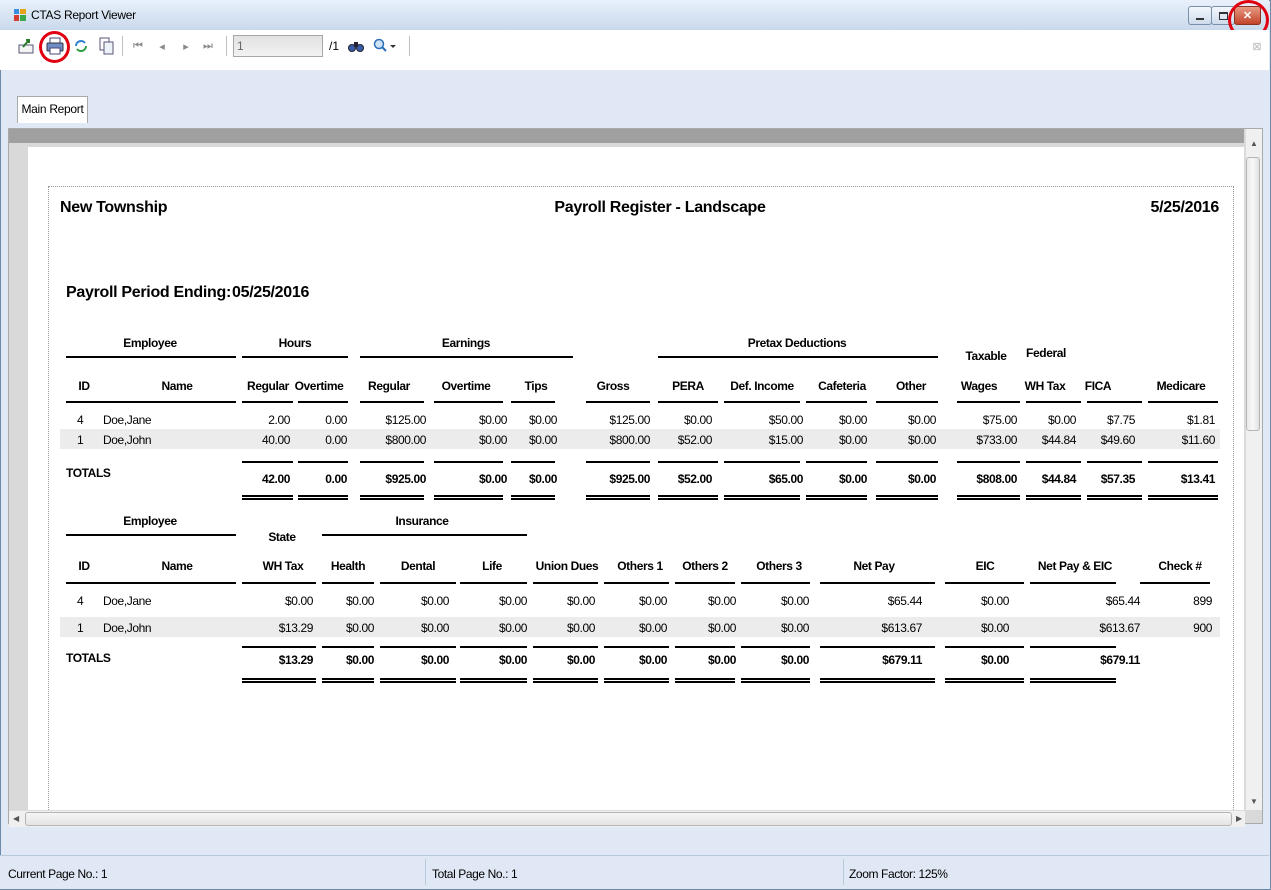 This screenshot has height=890, width=1271. Describe the element at coordinates (1223, 15) in the screenshot. I see `maximize-button` at that location.